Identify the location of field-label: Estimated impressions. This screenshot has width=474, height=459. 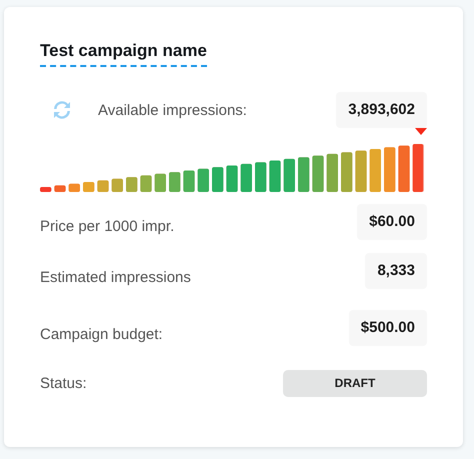
(115, 277).